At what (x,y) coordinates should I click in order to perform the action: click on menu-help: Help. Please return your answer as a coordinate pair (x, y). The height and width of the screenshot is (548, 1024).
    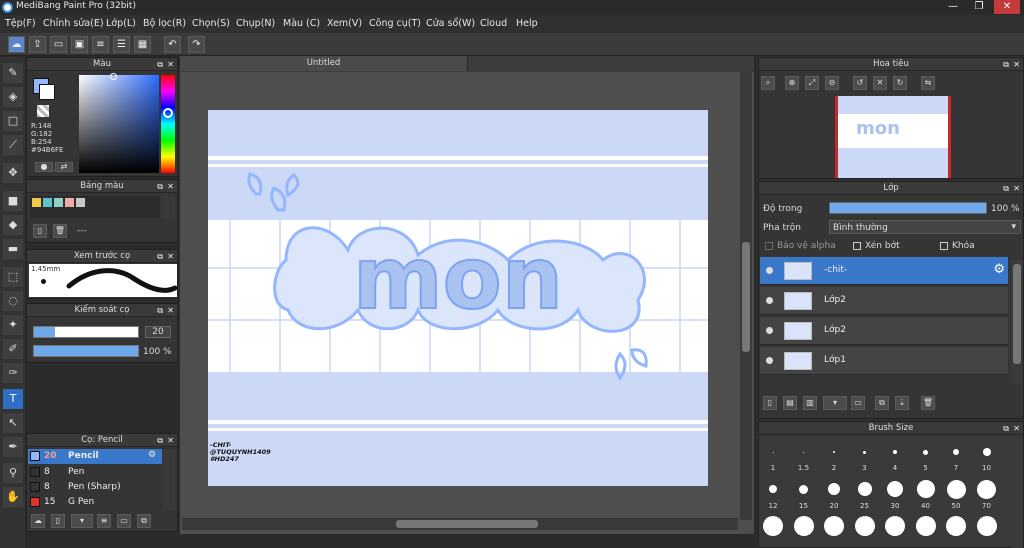
    Looking at the image, I should click on (527, 23).